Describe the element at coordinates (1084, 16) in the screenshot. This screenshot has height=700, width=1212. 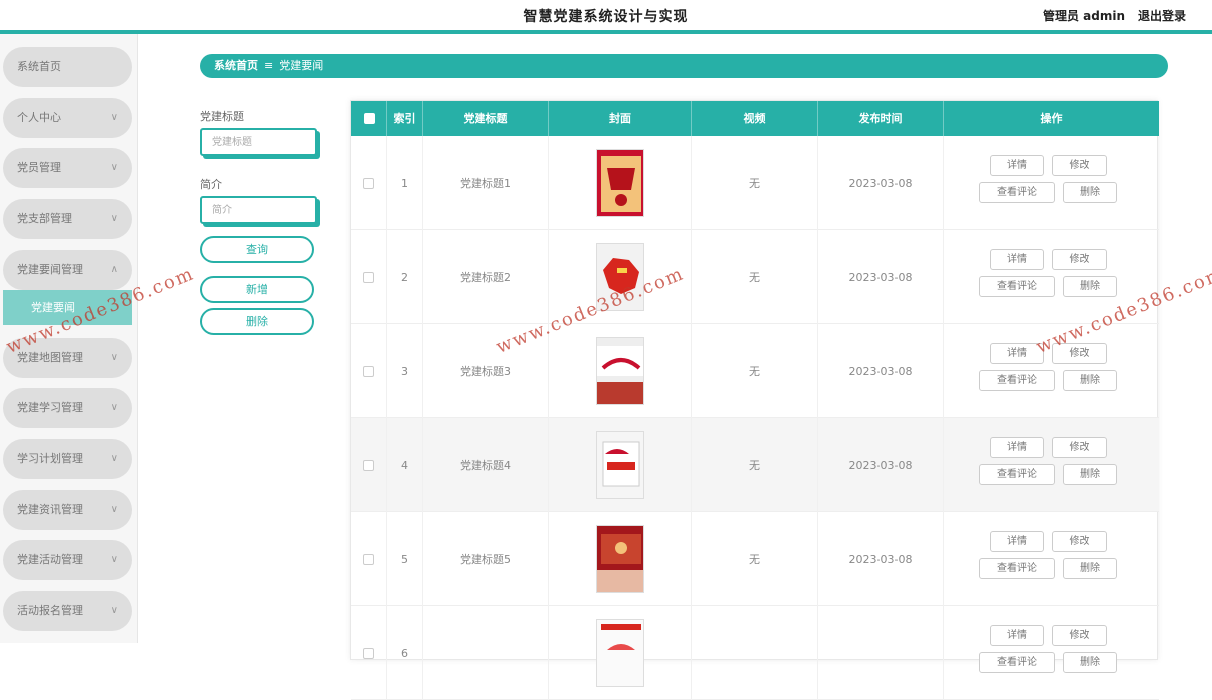
I see `current-user: 管理员 admin` at that location.